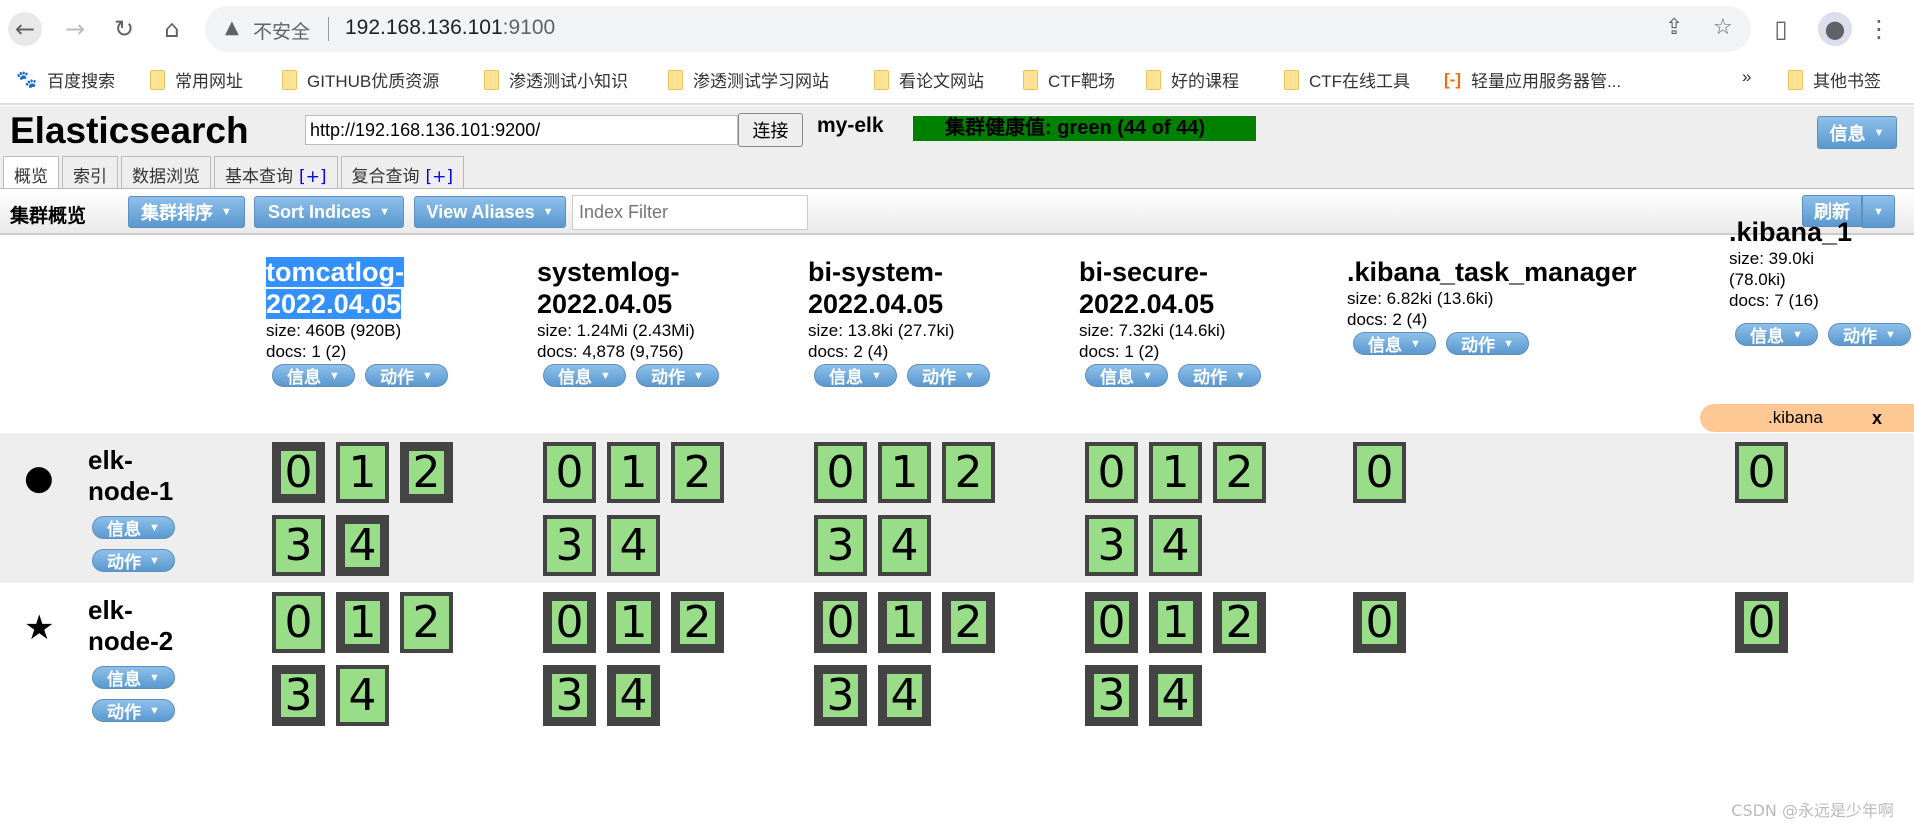  I want to click on bookmark-folder: 渗透测试小知识, so click(556, 79).